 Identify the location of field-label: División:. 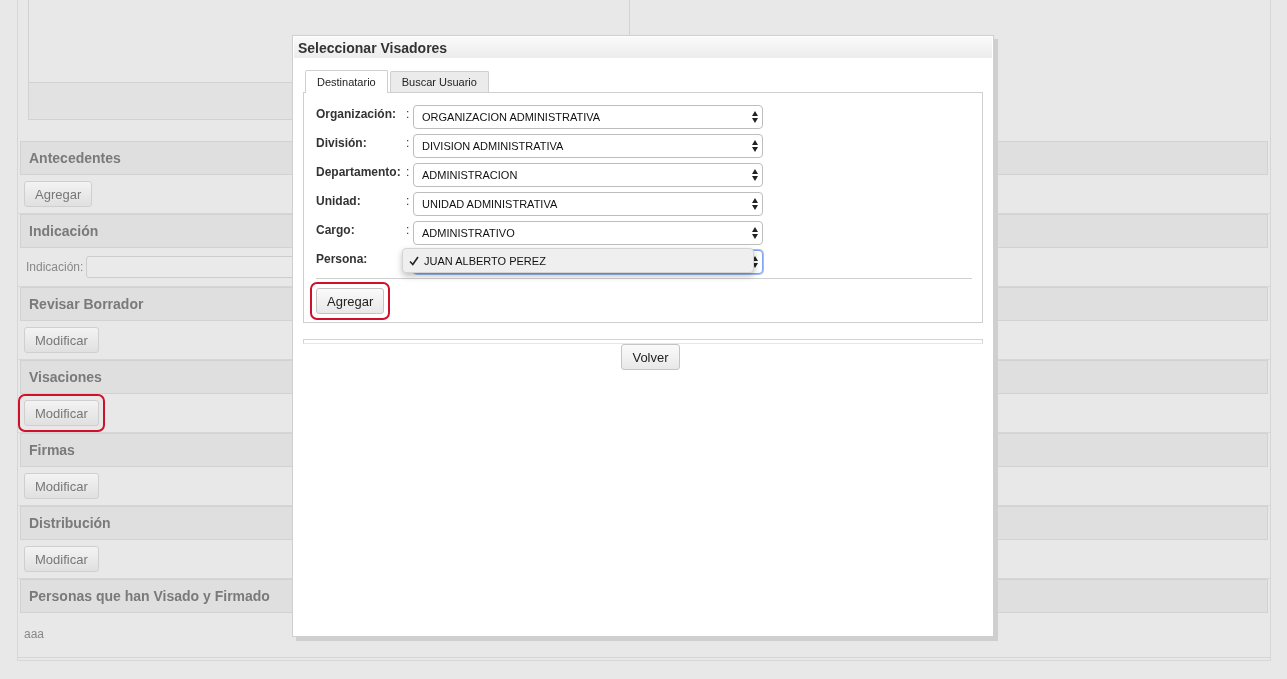
(342, 142).